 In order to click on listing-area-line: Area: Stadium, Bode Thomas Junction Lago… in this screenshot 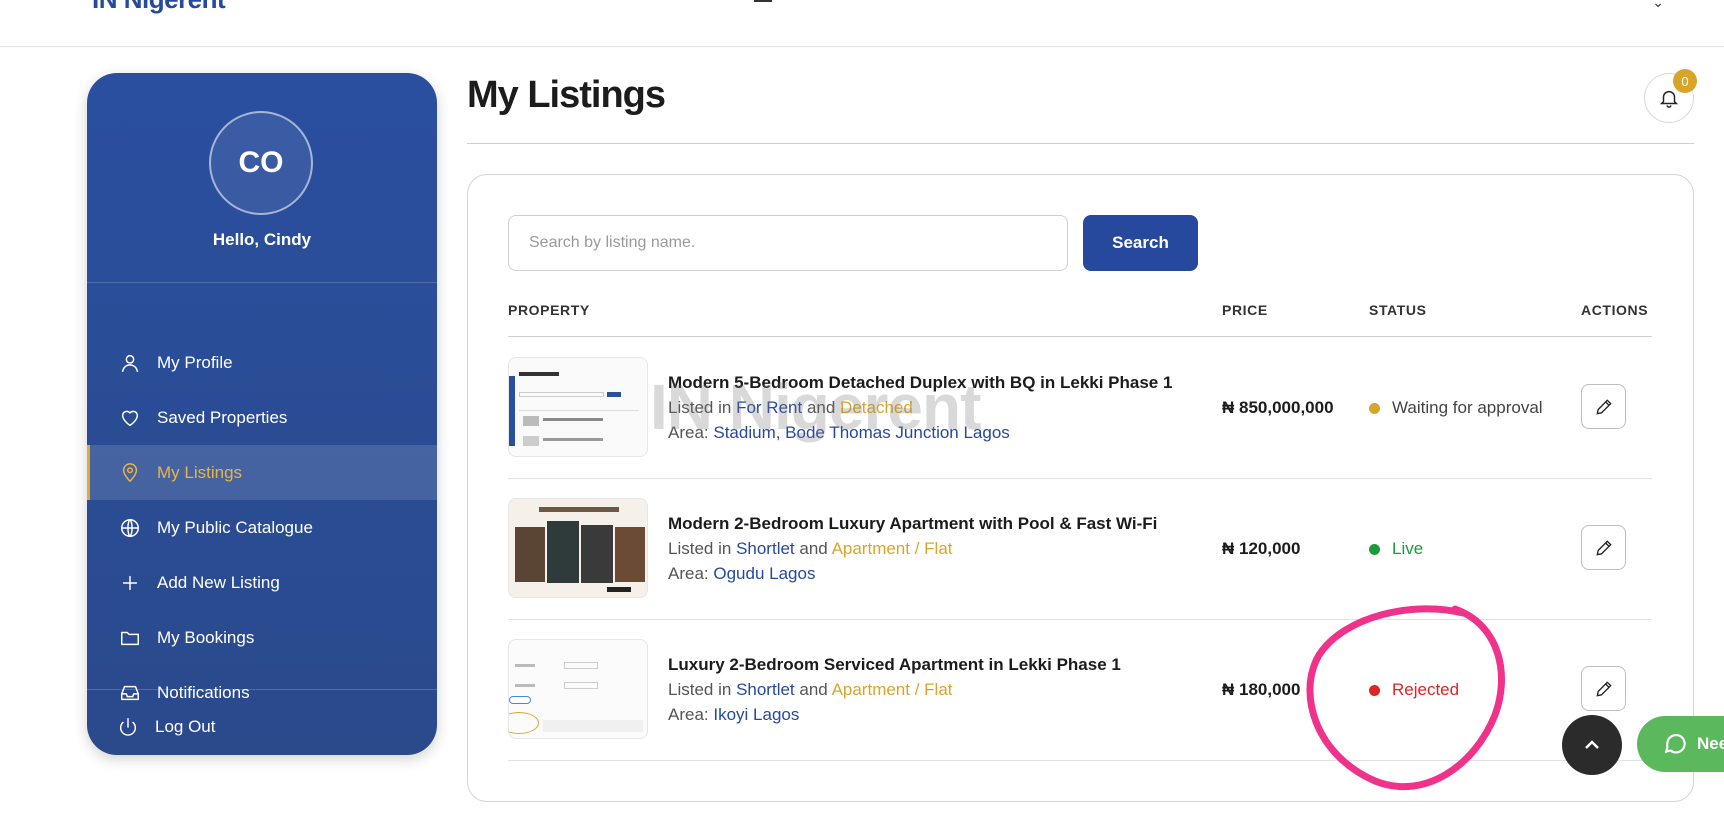, I will do `click(839, 433)`.